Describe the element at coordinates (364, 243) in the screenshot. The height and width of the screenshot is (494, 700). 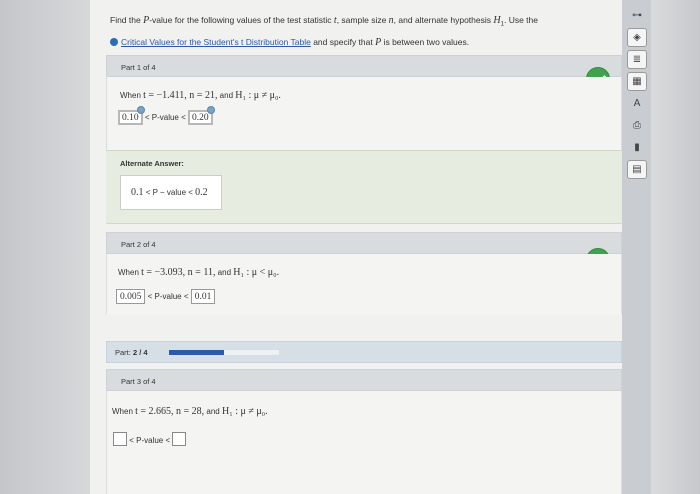
I see `part2-header: Part 2 of 4` at that location.